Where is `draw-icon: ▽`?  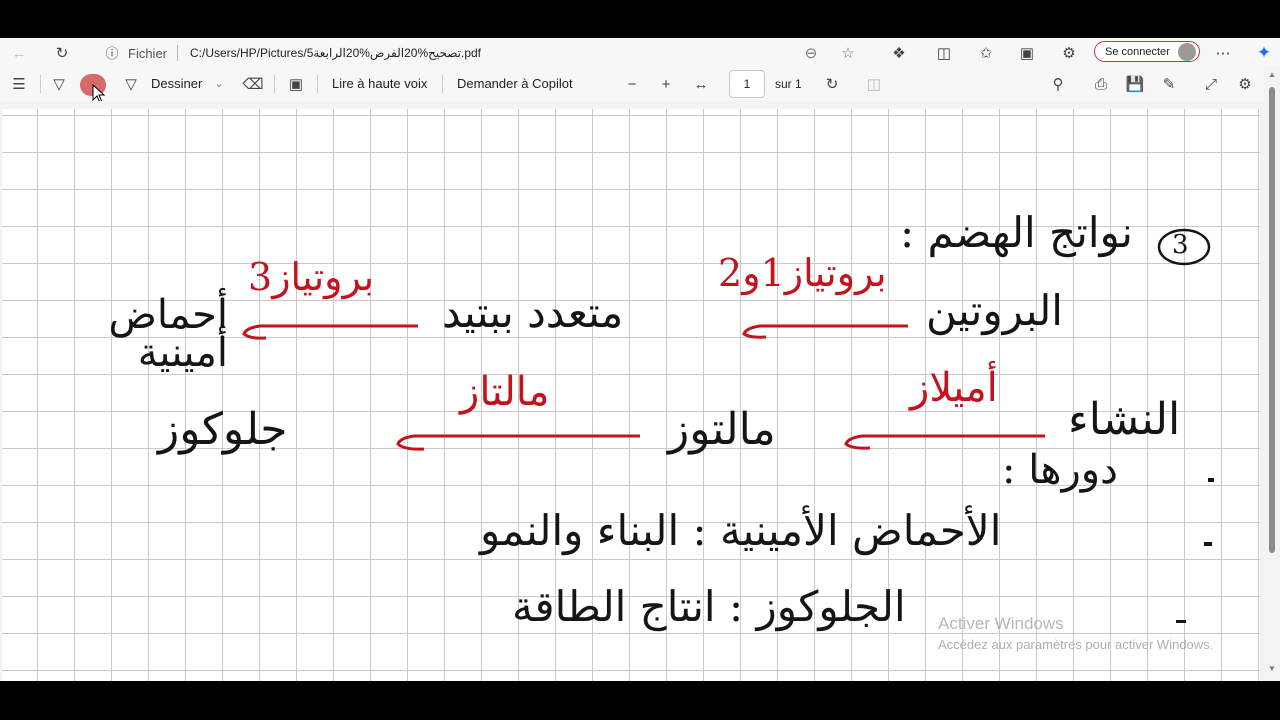 draw-icon: ▽ is located at coordinates (131, 84).